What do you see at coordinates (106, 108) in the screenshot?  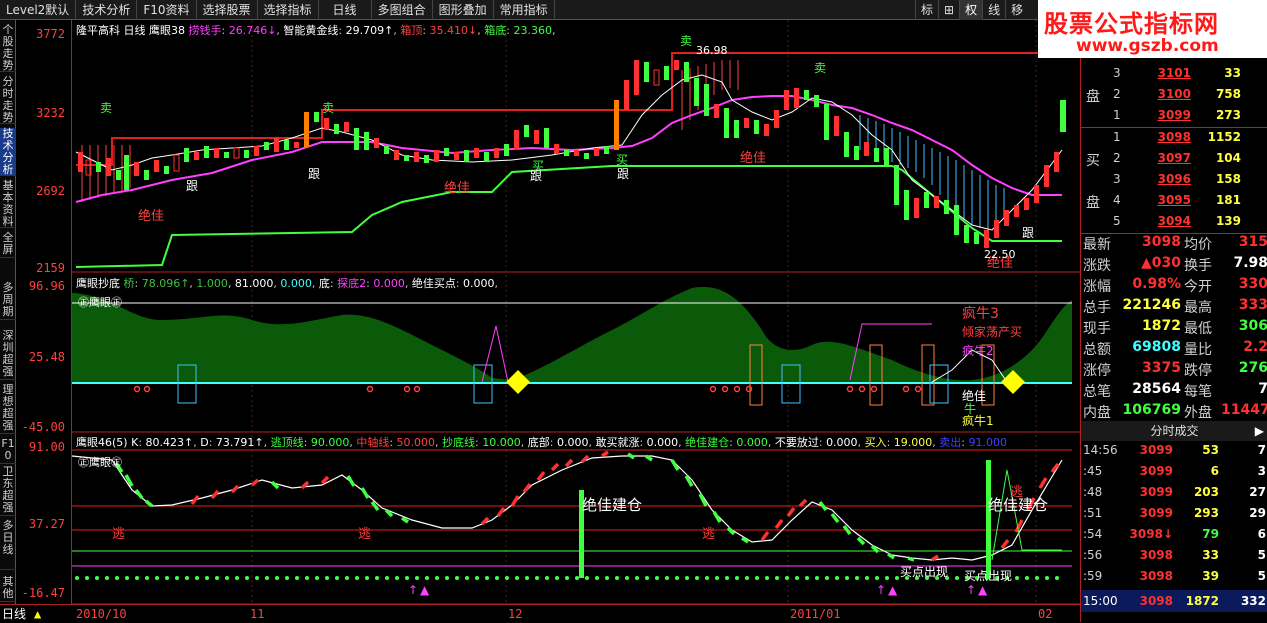 I see `p1-sell-1: 卖` at bounding box center [106, 108].